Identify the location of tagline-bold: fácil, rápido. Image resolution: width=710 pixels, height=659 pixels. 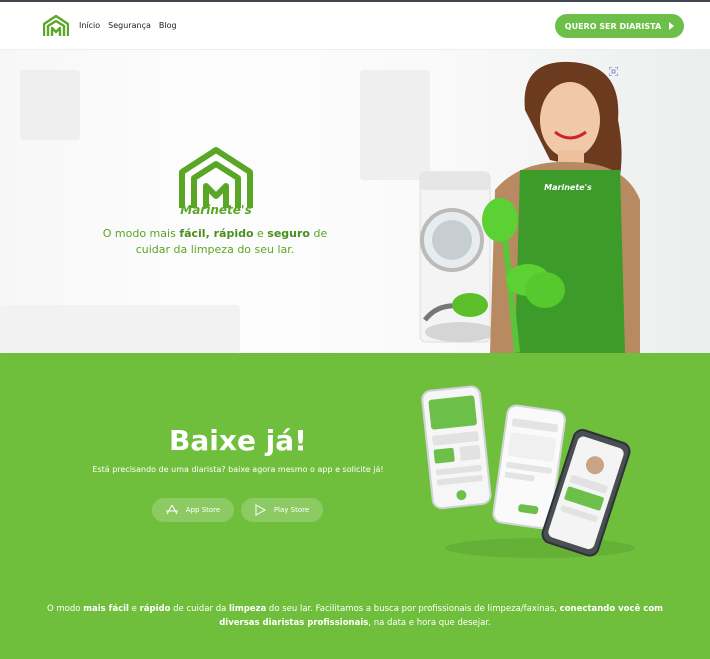
(216, 233).